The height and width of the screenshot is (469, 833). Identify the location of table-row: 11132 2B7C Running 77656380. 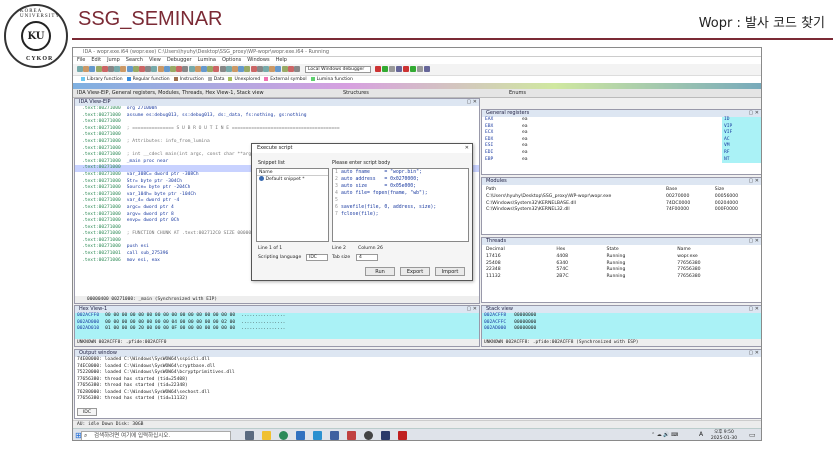
(622, 277).